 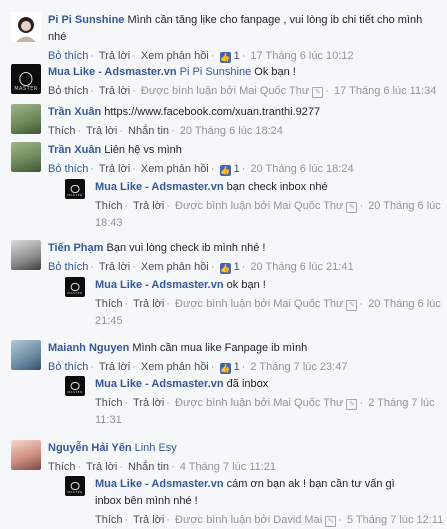 I want to click on comment-text: Liên hệ vs mình, so click(x=143, y=150).